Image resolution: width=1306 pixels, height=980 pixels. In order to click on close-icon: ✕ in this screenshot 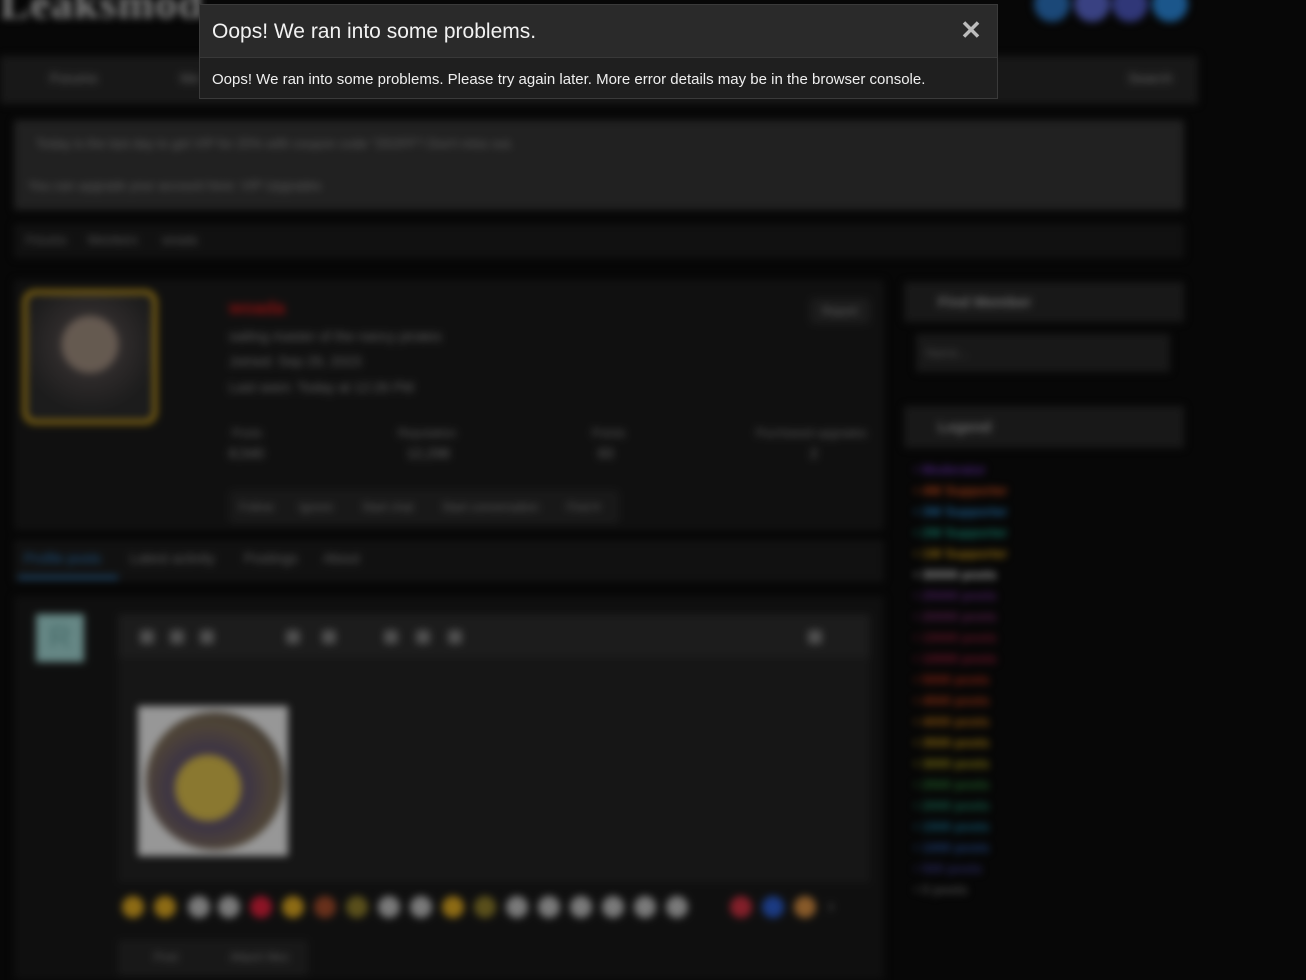, I will do `click(971, 30)`.